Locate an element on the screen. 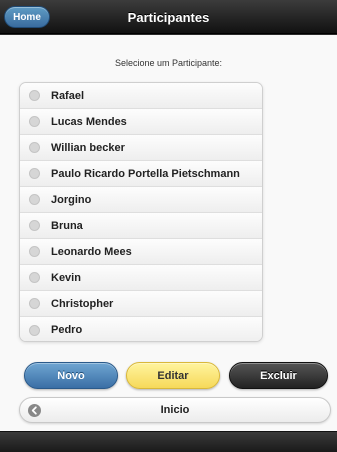 This screenshot has width=337, height=452. participant-name: Bruna is located at coordinates (67, 225).